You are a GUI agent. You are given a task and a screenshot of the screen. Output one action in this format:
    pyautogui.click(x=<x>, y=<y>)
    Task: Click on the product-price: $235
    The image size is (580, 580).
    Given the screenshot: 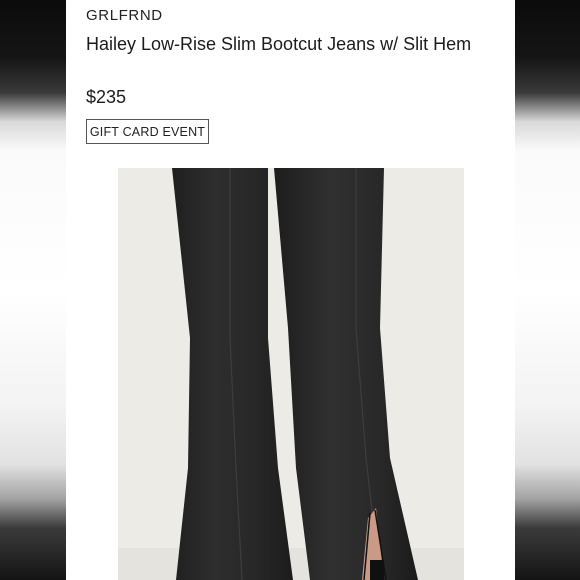 What is the action you would take?
    pyautogui.click(x=106, y=97)
    